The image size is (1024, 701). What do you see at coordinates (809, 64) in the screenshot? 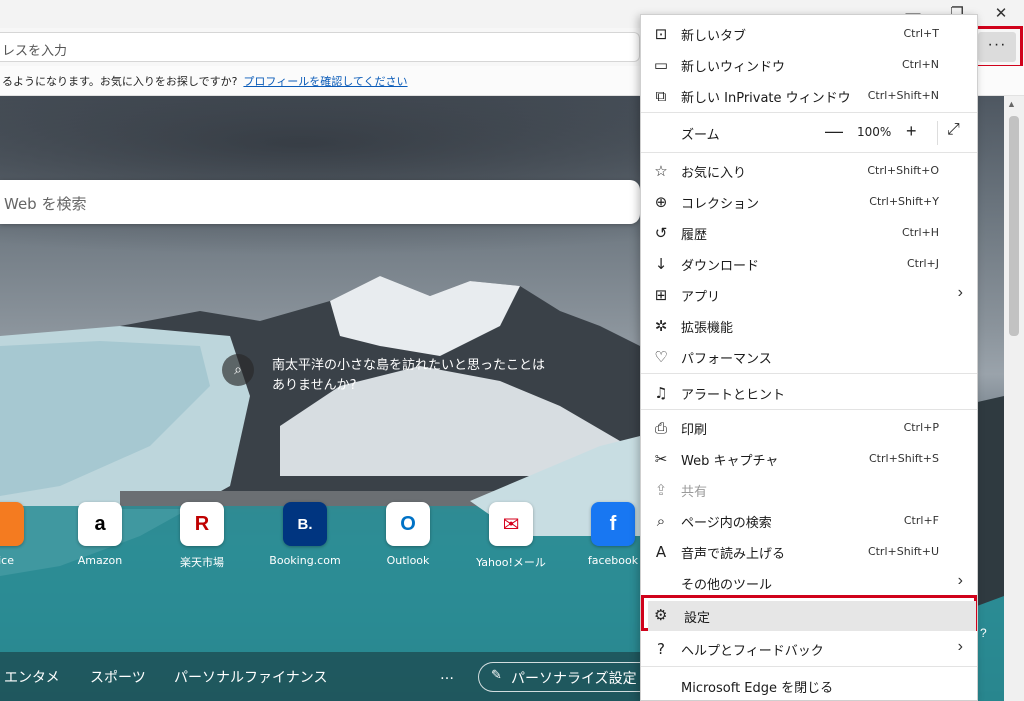
I see `menu-item-new-window: ▭ 新しいウィンドウ Ctrl+N` at bounding box center [809, 64].